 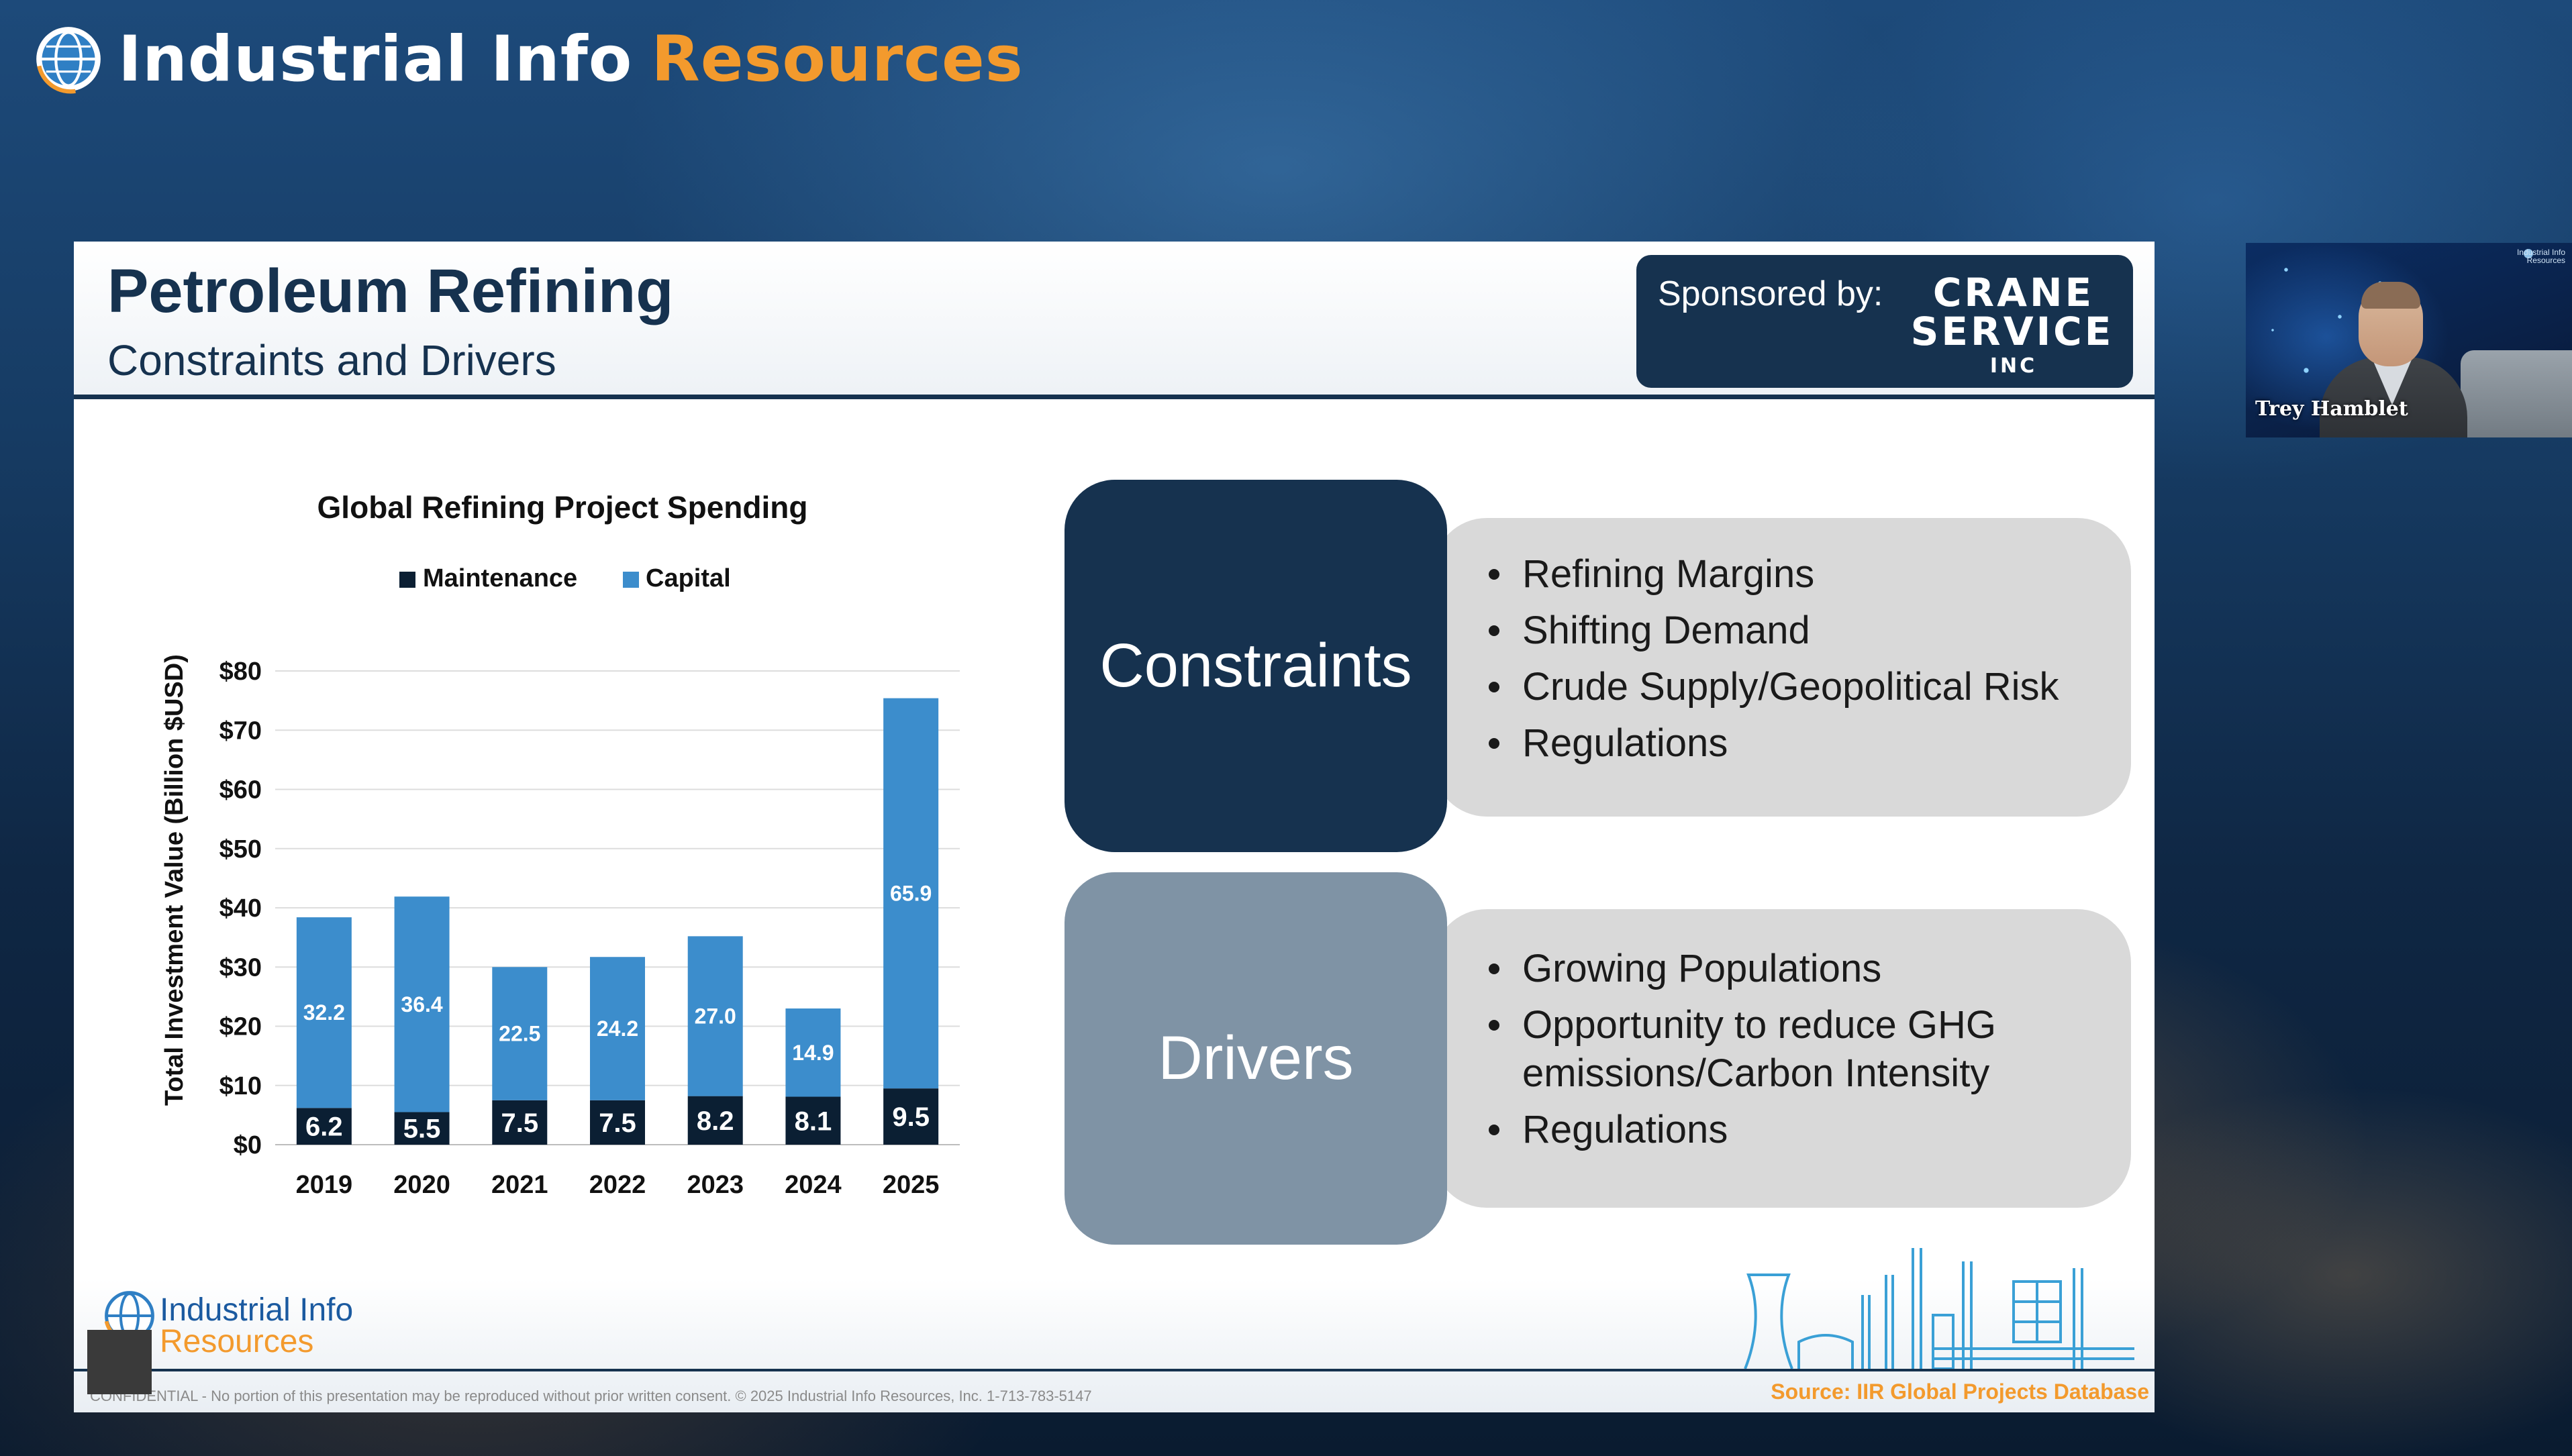 What do you see at coordinates (500, 578) in the screenshot?
I see `legend-label-maintenance: Maintenance` at bounding box center [500, 578].